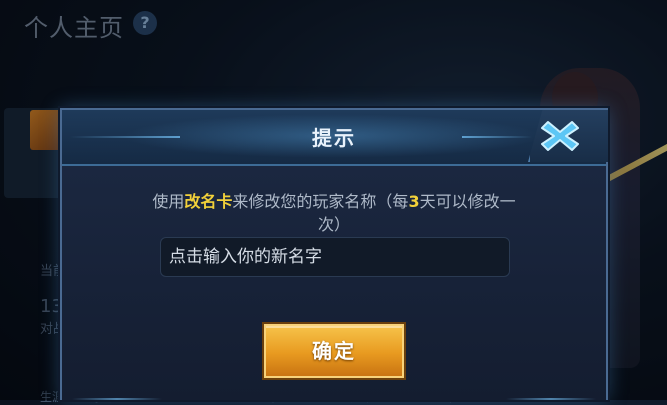  I want to click on confirm-button: 确定, so click(334, 351).